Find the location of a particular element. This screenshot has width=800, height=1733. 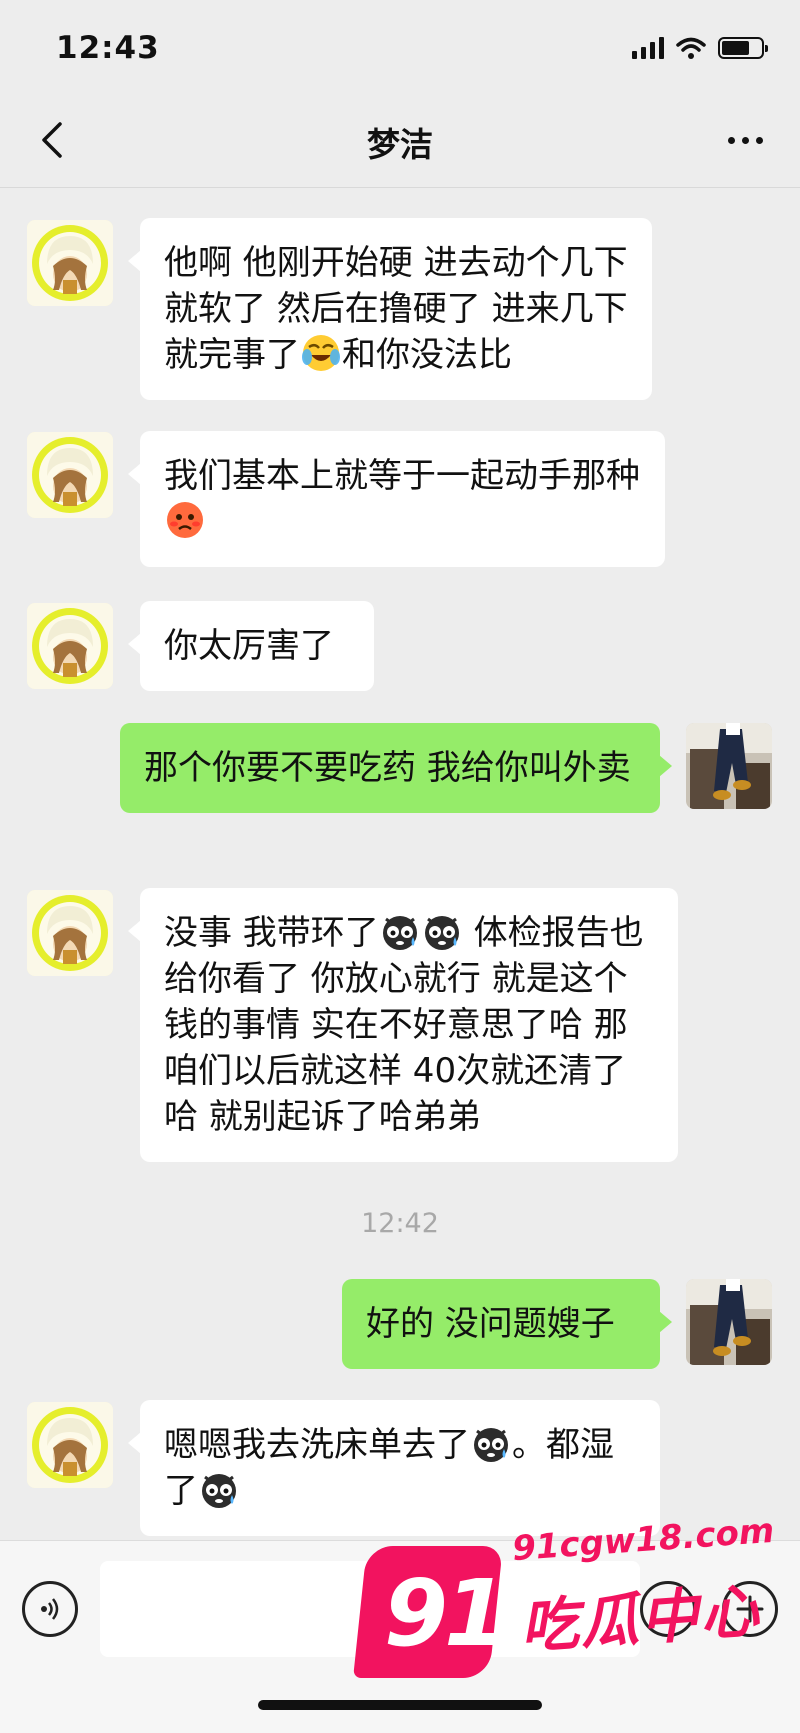

watermark-name: 吃瓜中心 is located at coordinates (640, 1619).